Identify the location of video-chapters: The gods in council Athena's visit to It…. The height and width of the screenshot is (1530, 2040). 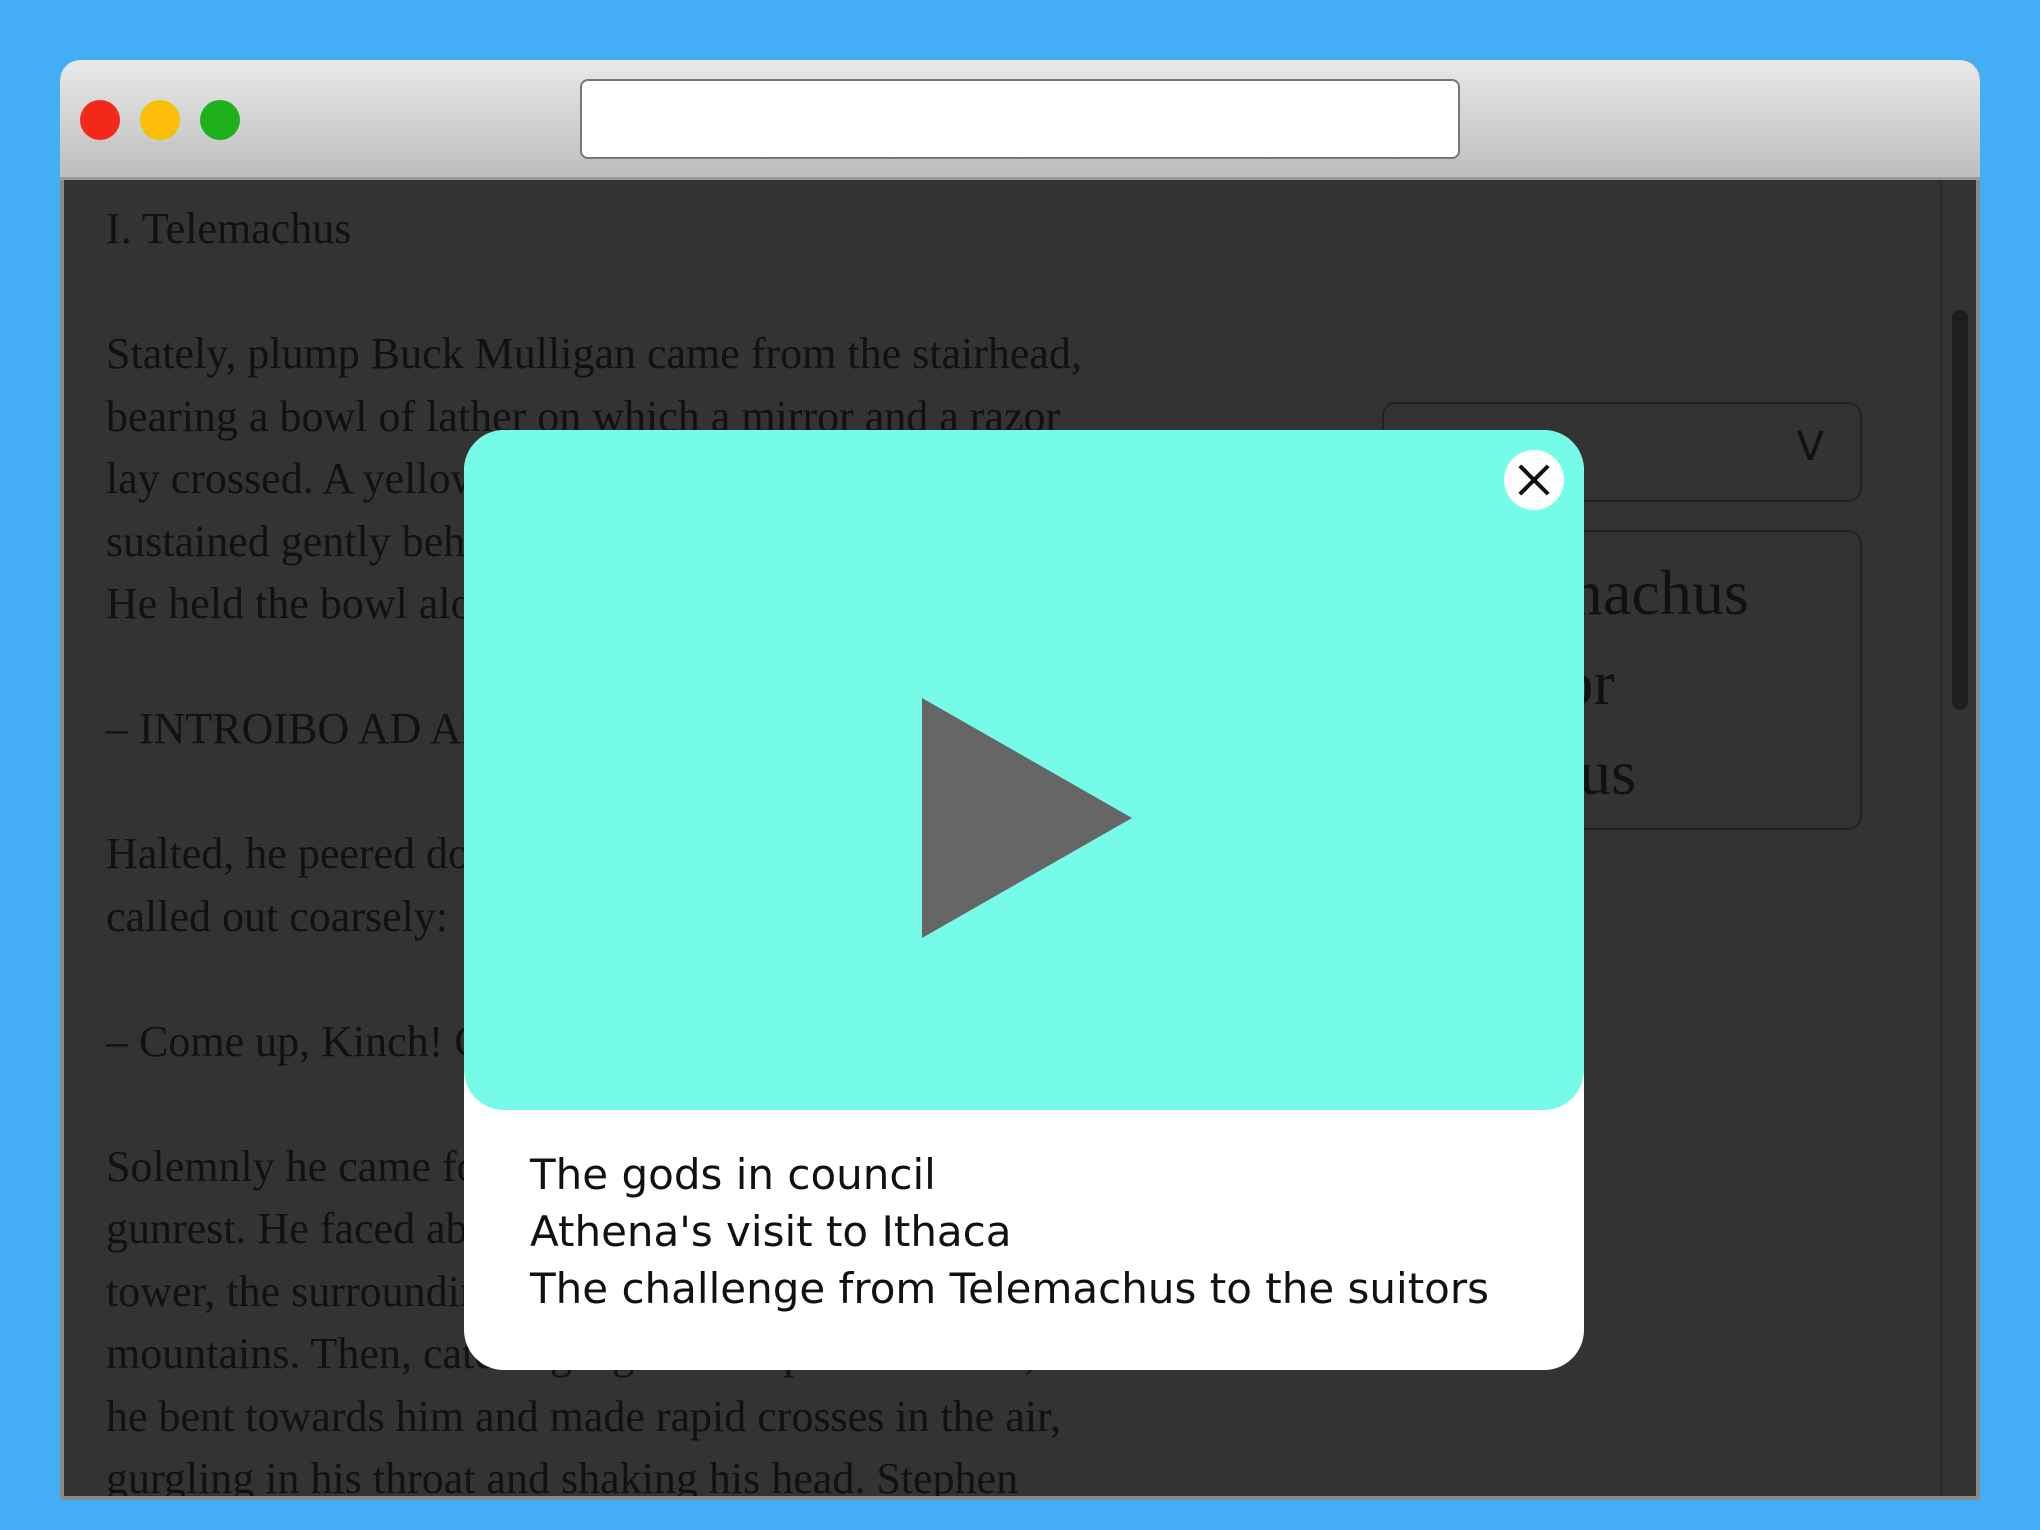
(1009, 1231).